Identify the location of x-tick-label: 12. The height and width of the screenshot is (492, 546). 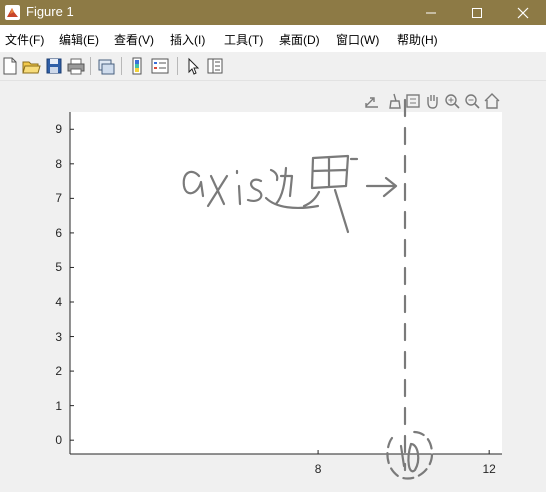
(489, 469).